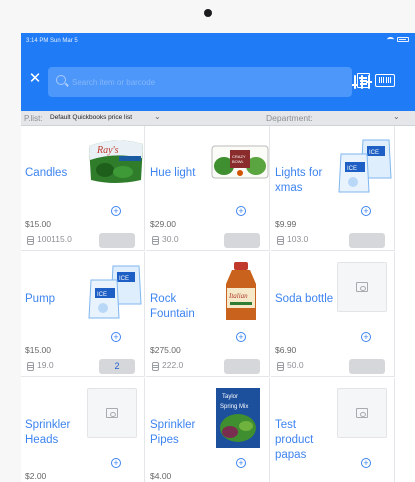  What do you see at coordinates (35, 79) in the screenshot?
I see `close-icon: ✕` at bounding box center [35, 79].